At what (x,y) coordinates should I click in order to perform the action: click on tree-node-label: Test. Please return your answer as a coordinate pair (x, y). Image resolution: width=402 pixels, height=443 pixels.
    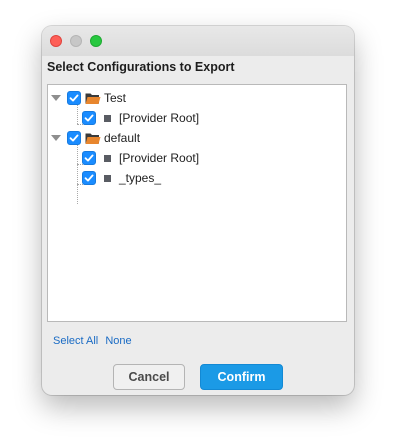
    Looking at the image, I should click on (115, 98).